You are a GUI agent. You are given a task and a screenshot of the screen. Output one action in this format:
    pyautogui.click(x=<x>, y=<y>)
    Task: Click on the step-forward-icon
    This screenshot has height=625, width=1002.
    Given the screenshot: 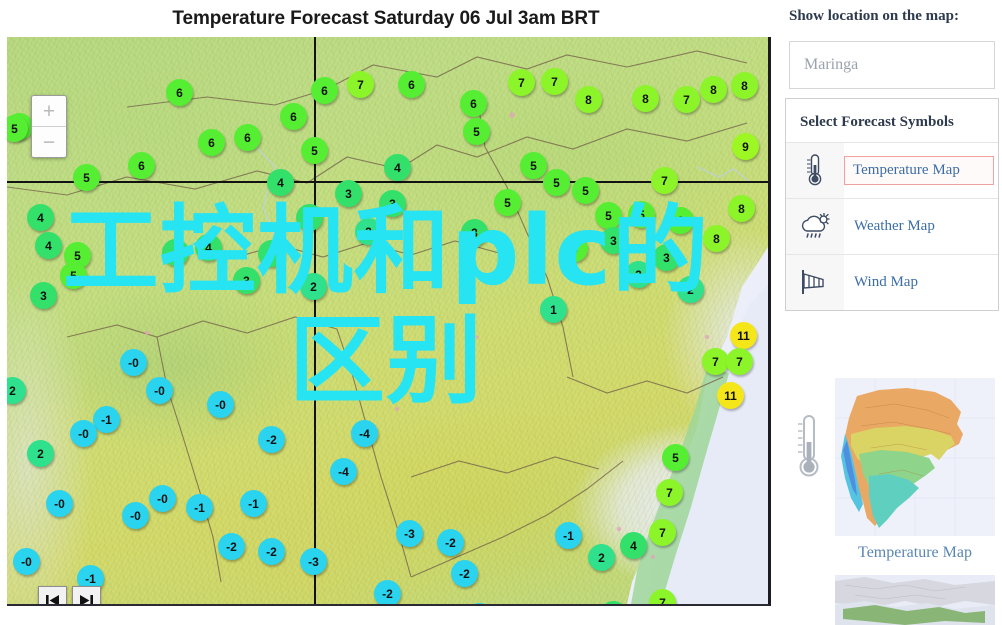 What is the action you would take?
    pyautogui.click(x=86, y=599)
    